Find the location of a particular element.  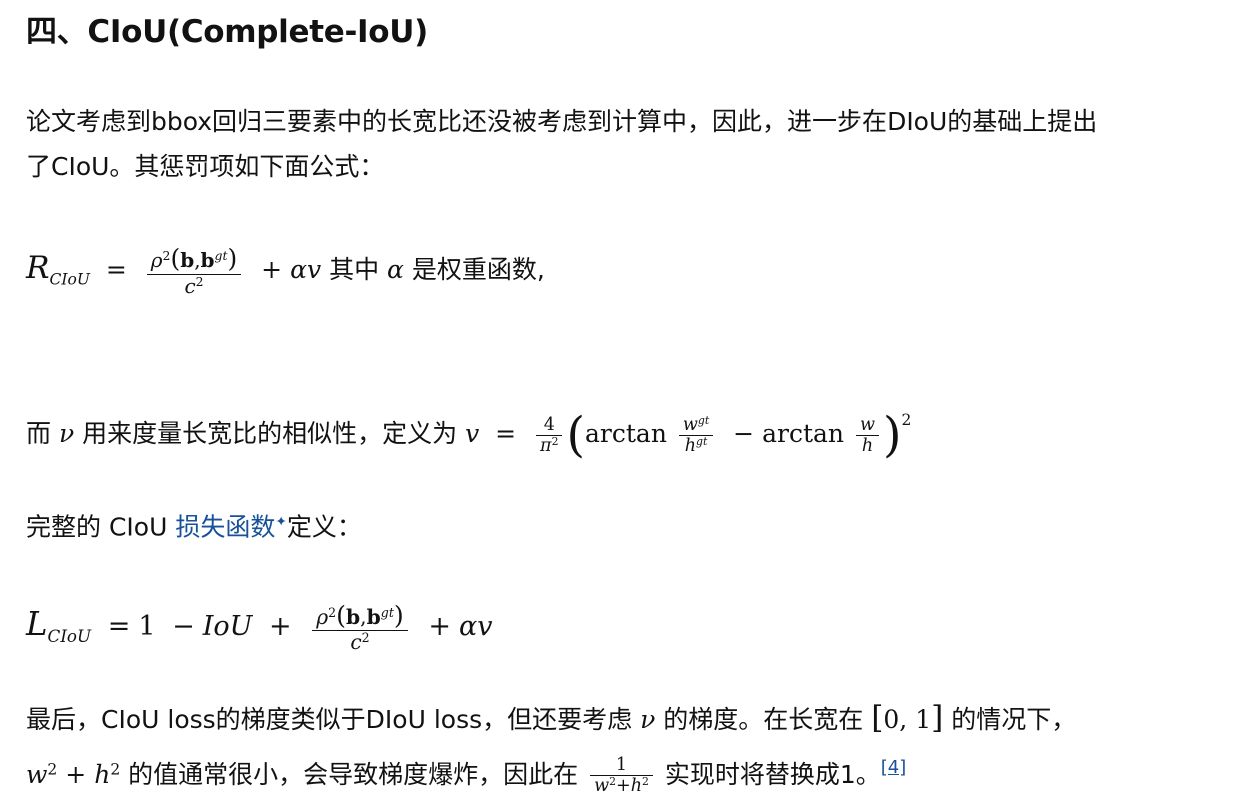

loss-definition-line: 完整的 CIoU 损失函数✦定义： is located at coordinates (194, 527).